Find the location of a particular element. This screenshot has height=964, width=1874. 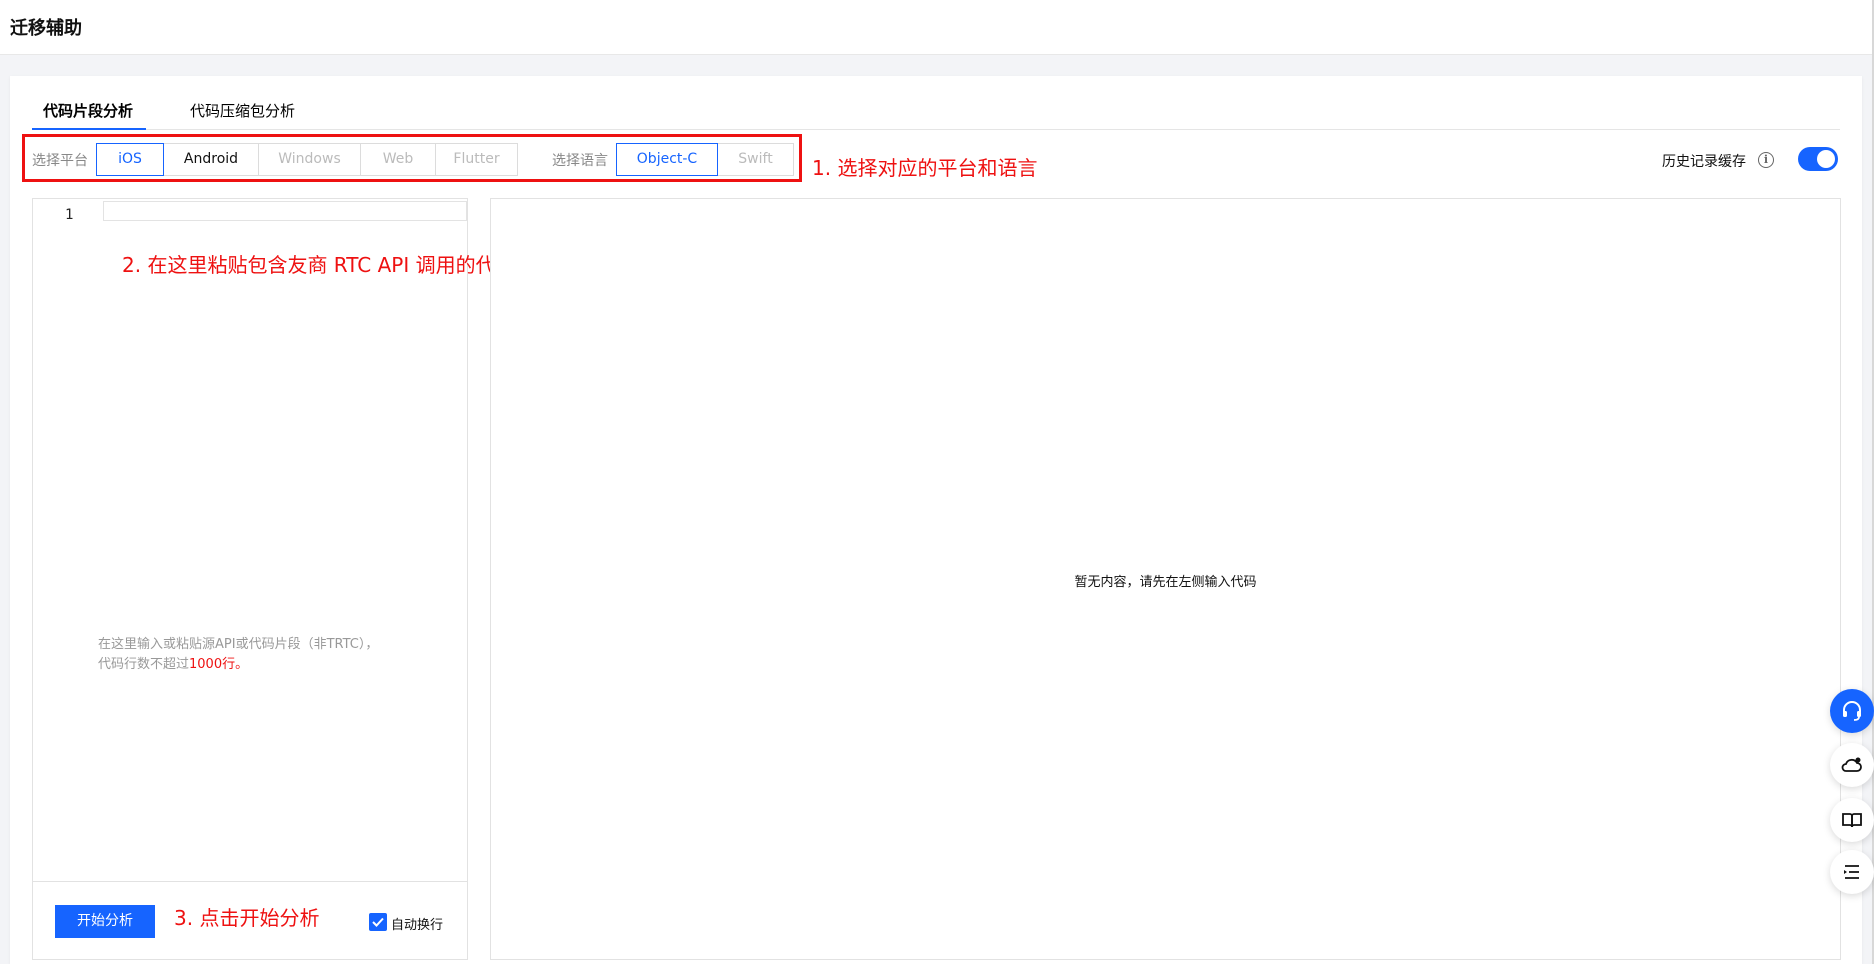

placeholder-line-2: 代码行数不超过1000行。 is located at coordinates (278, 665).